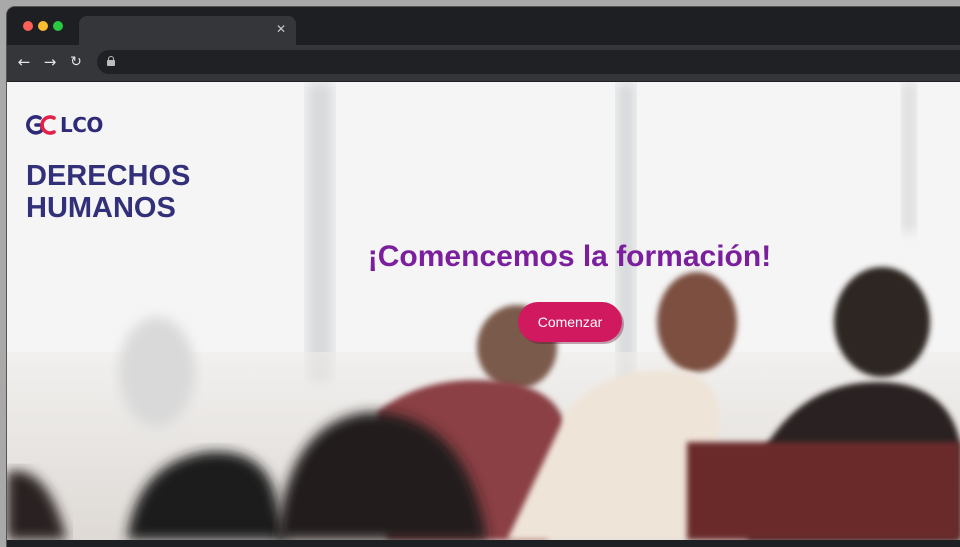 Image resolution: width=960 pixels, height=547 pixels. What do you see at coordinates (81, 125) in the screenshot?
I see `logo-text: LCO` at bounding box center [81, 125].